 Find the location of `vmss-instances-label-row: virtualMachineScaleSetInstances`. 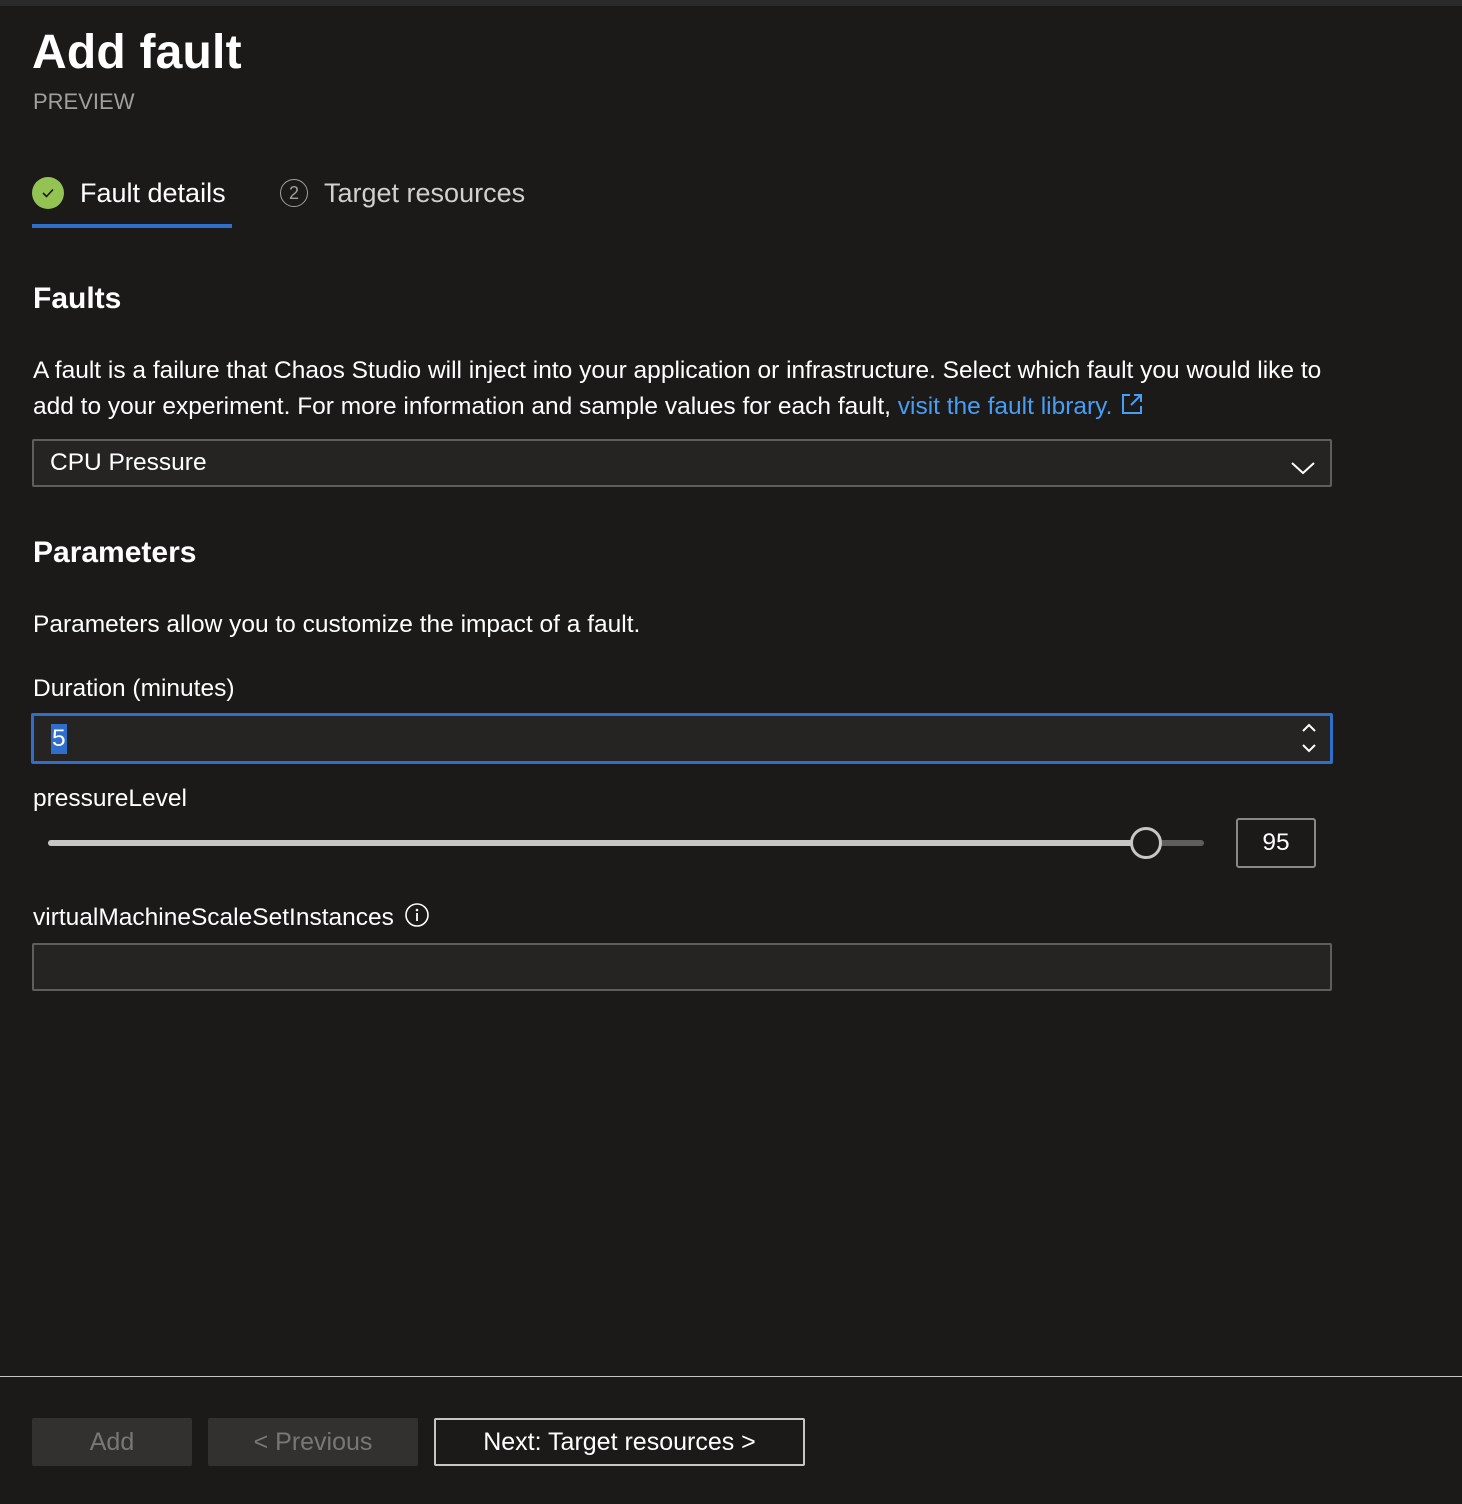

vmss-instances-label-row: virtualMachineScaleSetInstances is located at coordinates (231, 919).